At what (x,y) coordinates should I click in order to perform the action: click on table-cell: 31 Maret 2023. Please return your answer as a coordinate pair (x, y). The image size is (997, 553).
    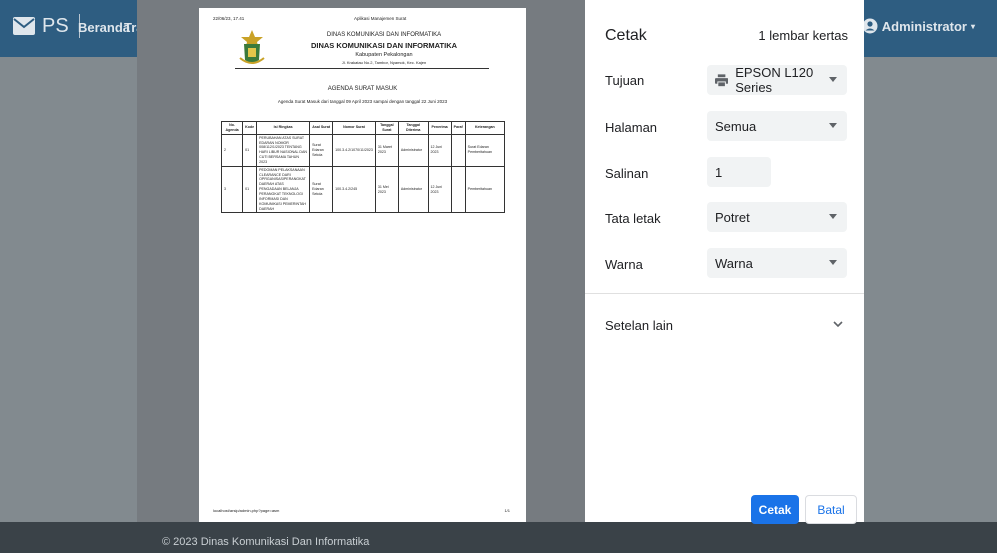
    Looking at the image, I should click on (386, 150).